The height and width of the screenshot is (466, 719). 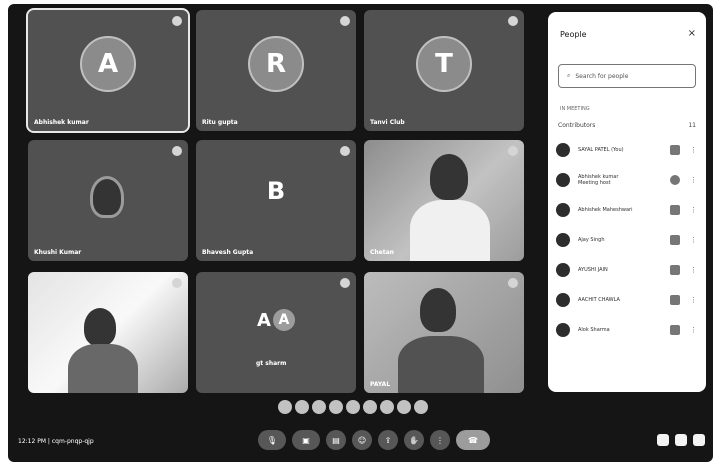 I want to click on camera-toggle-button: ▣, so click(x=306, y=440).